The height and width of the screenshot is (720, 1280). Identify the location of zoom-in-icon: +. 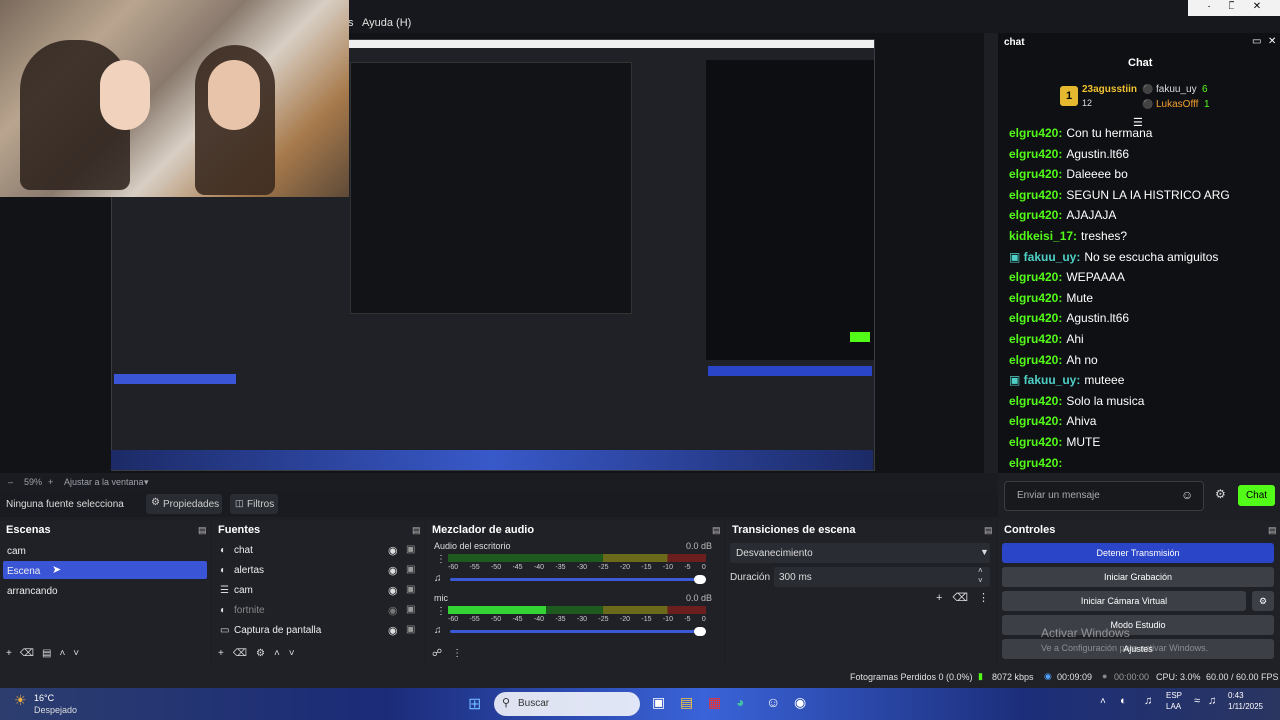
(50, 482).